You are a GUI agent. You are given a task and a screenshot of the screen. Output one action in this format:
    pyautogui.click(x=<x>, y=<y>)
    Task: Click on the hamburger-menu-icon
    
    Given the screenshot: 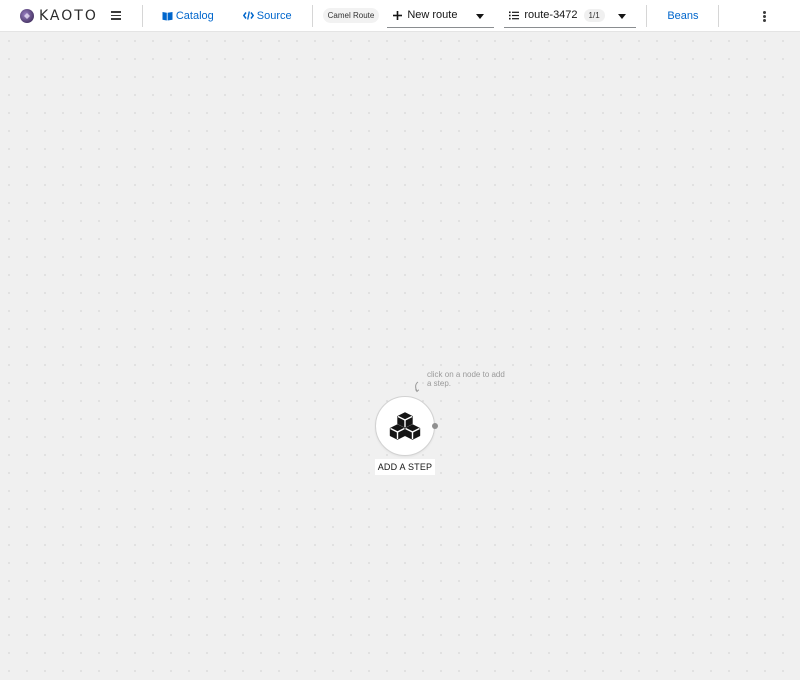 What is the action you would take?
    pyautogui.click(x=115, y=15)
    